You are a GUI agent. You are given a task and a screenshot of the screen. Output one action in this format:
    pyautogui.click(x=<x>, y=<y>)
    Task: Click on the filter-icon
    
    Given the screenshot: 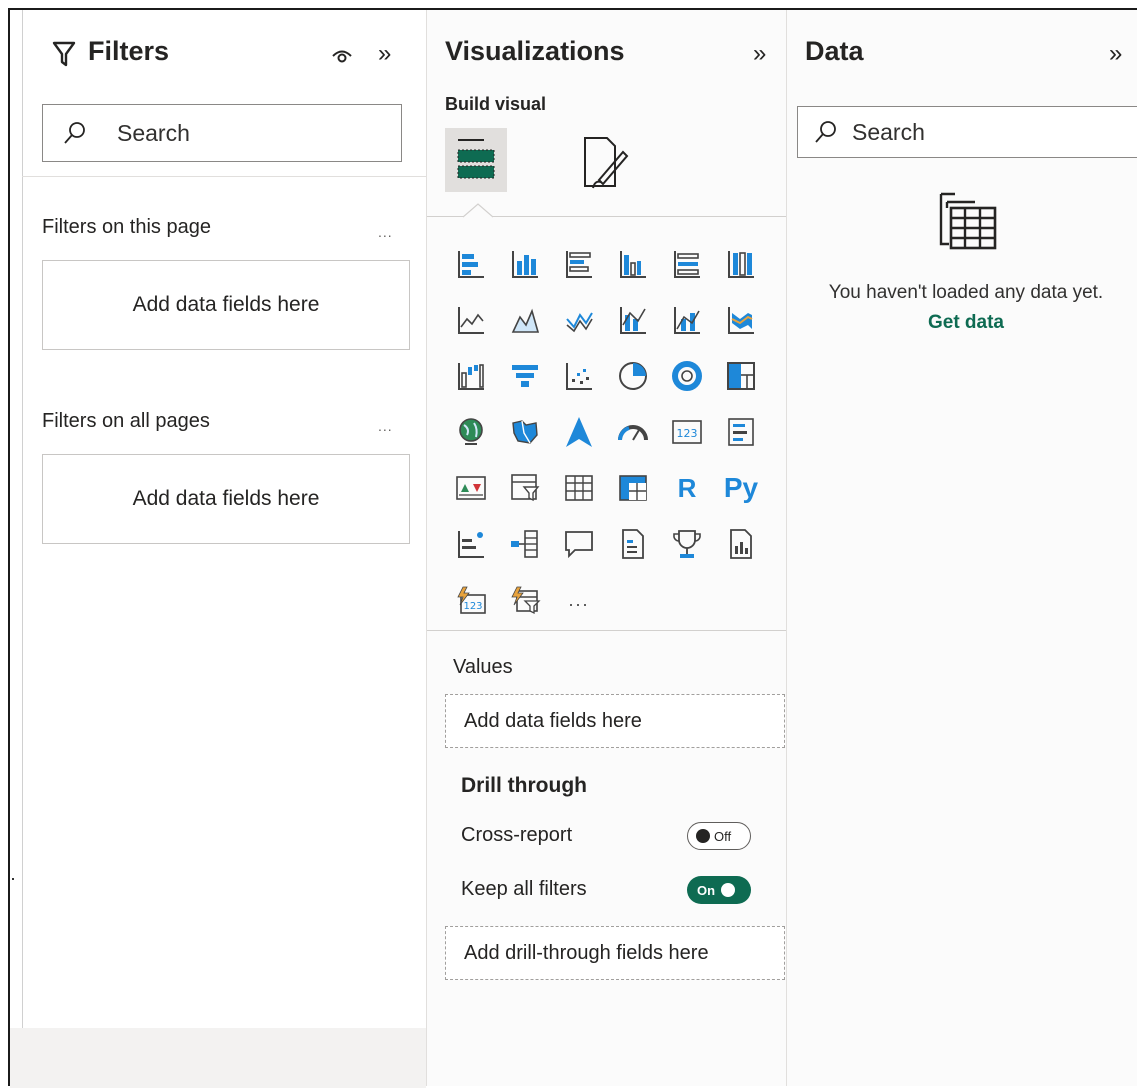 What is the action you would take?
    pyautogui.click(x=64, y=56)
    